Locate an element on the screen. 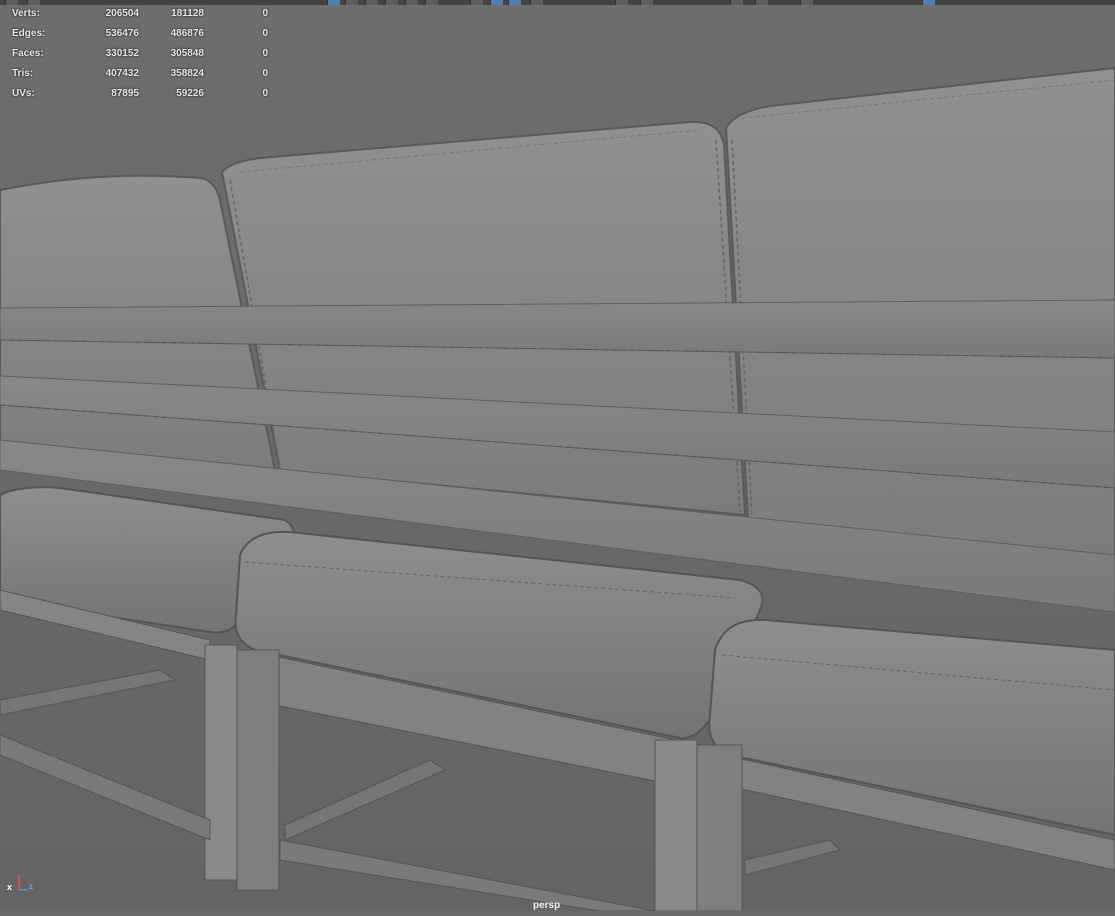  hud-value-scene: 87895 is located at coordinates (125, 93).